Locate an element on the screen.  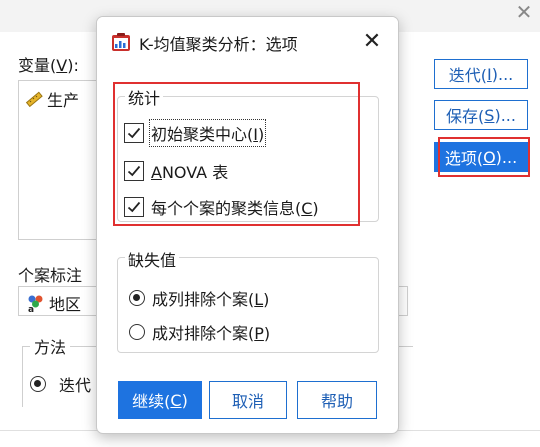
close-icon: ✕ is located at coordinates (372, 42).